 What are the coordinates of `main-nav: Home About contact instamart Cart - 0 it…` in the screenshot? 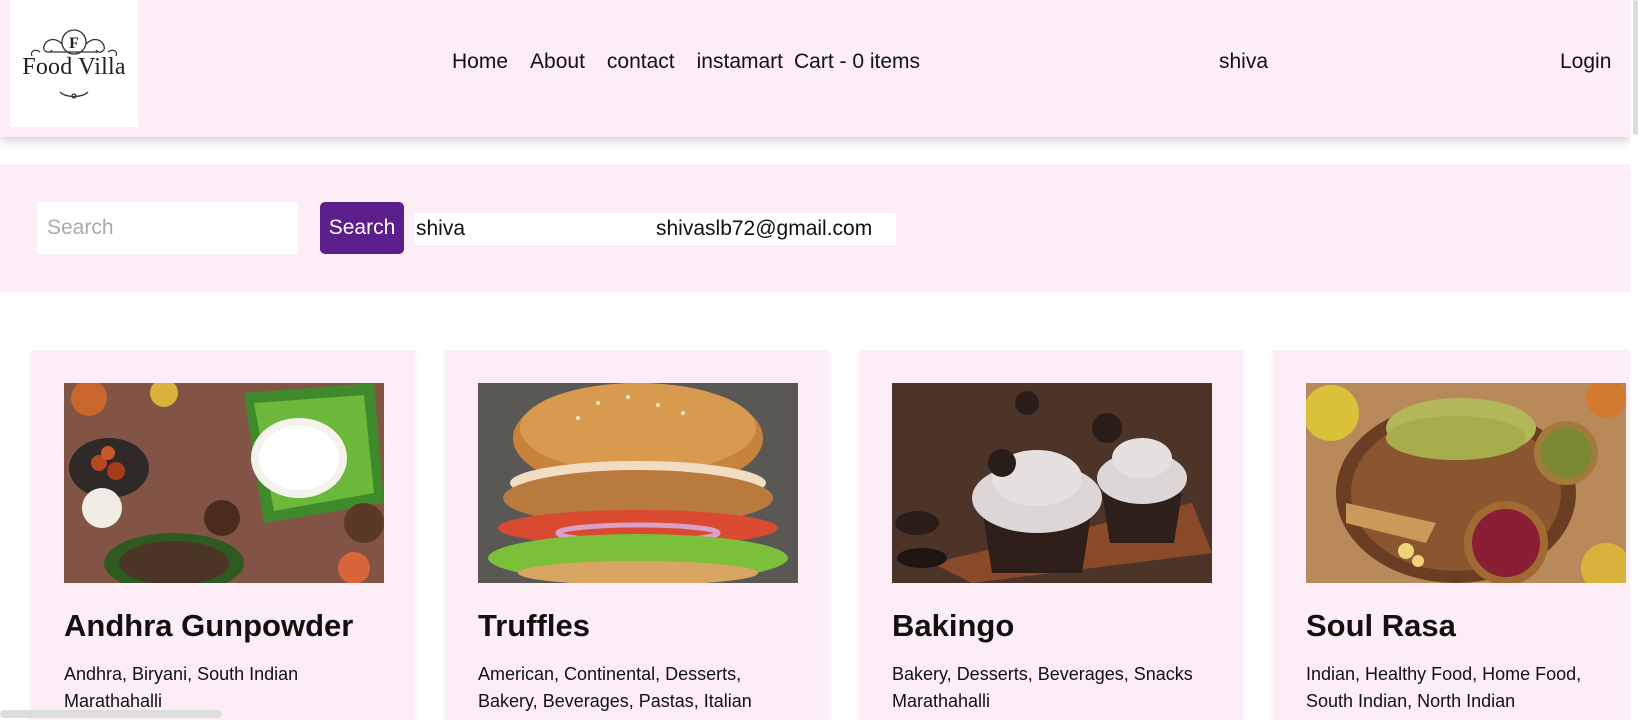 It's located at (697, 62).